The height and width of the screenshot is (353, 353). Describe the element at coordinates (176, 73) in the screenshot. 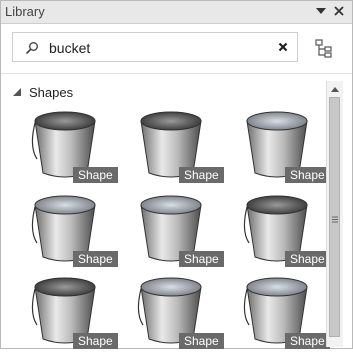

I see `divider` at that location.